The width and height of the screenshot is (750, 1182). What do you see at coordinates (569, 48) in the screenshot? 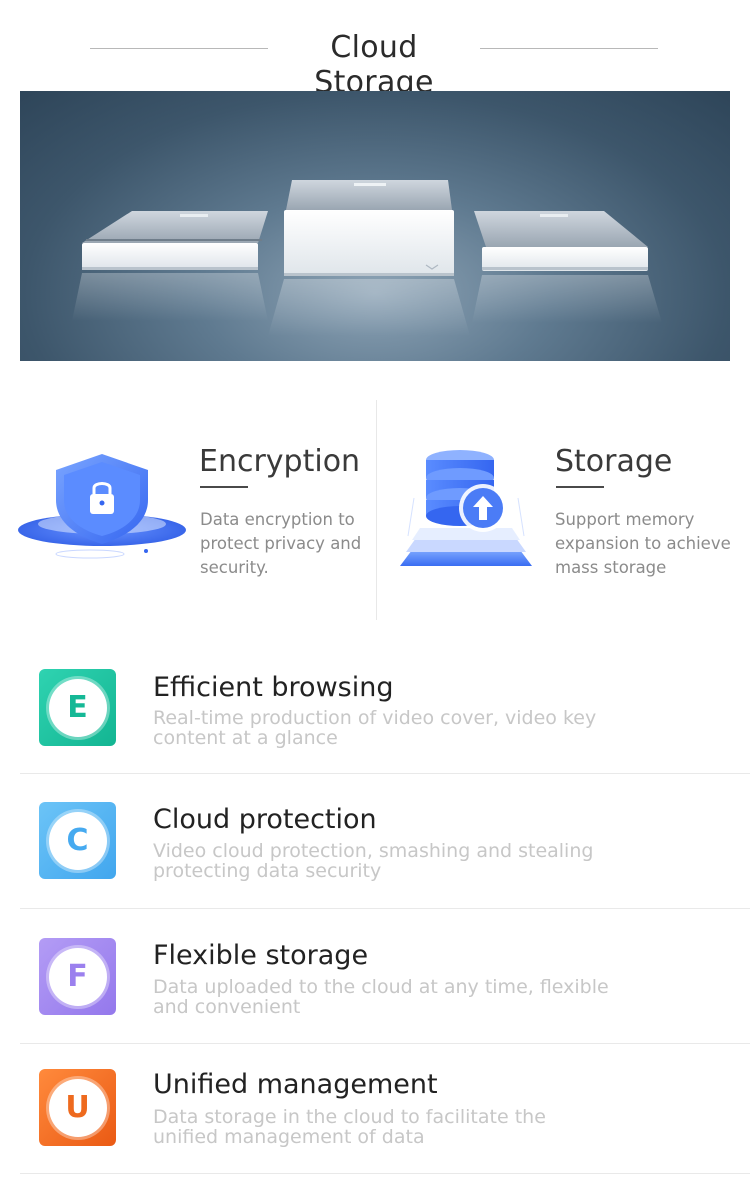
I see `title-divider-right` at bounding box center [569, 48].